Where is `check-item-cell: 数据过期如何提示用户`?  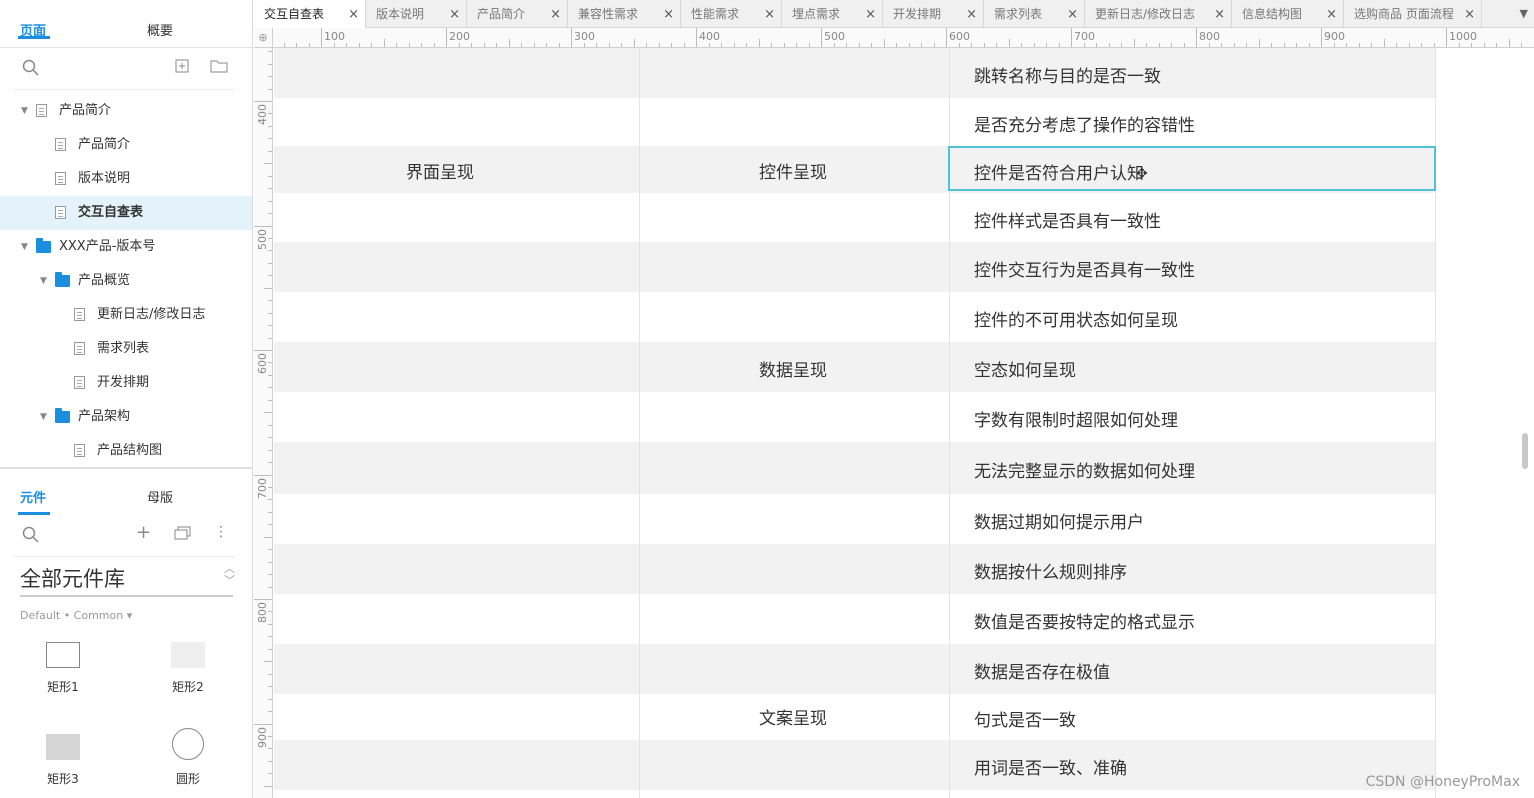 check-item-cell: 数据过期如何提示用户 is located at coordinates (1059, 520).